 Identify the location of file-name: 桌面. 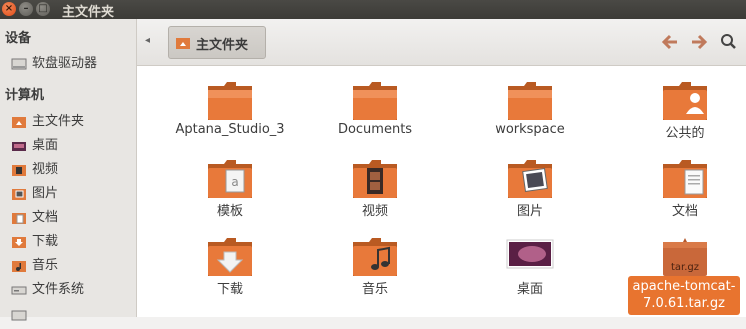
(529, 289).